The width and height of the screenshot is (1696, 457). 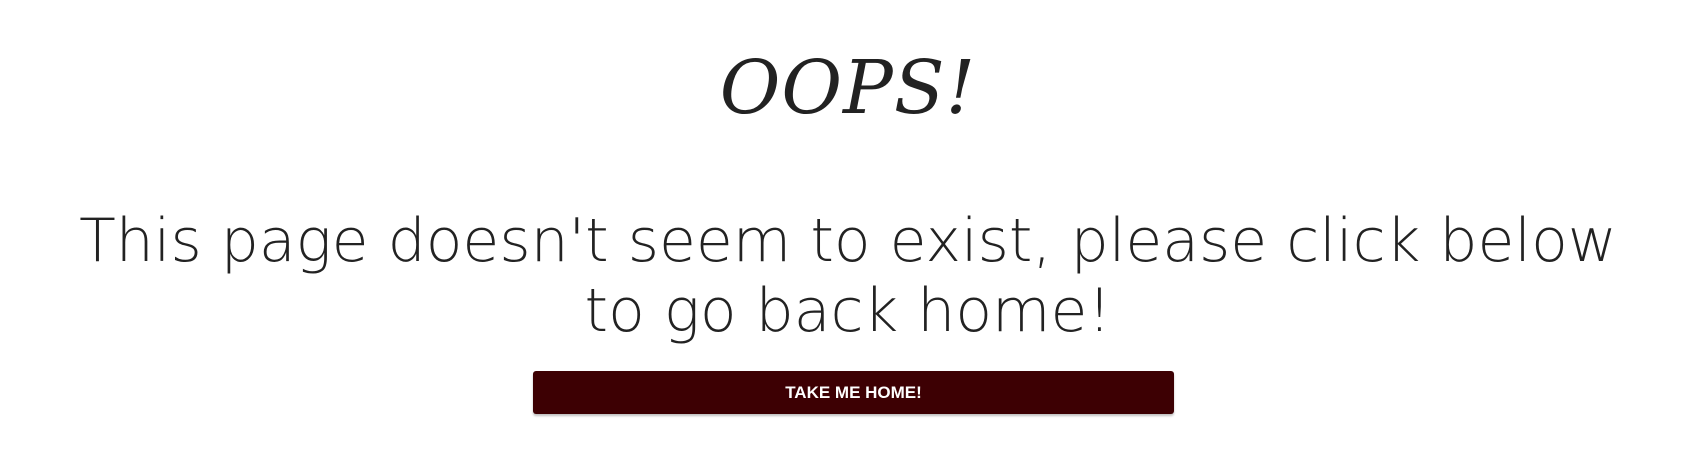 What do you see at coordinates (848, 88) in the screenshot?
I see `page-title: OOPS!` at bounding box center [848, 88].